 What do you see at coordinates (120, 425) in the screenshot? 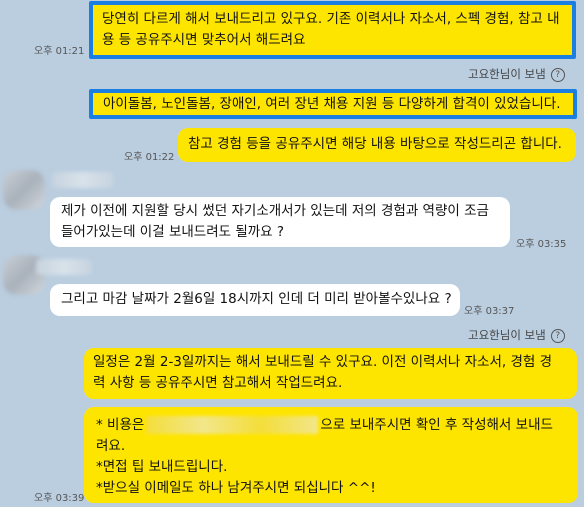
I see `message-text: * 비용은` at bounding box center [120, 425].